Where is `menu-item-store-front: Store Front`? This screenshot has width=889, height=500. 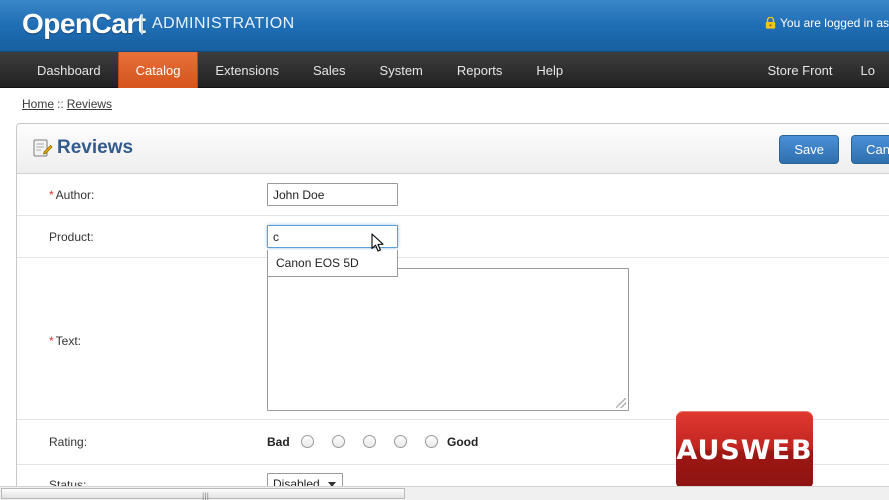 menu-item-store-front: Store Front is located at coordinates (800, 70).